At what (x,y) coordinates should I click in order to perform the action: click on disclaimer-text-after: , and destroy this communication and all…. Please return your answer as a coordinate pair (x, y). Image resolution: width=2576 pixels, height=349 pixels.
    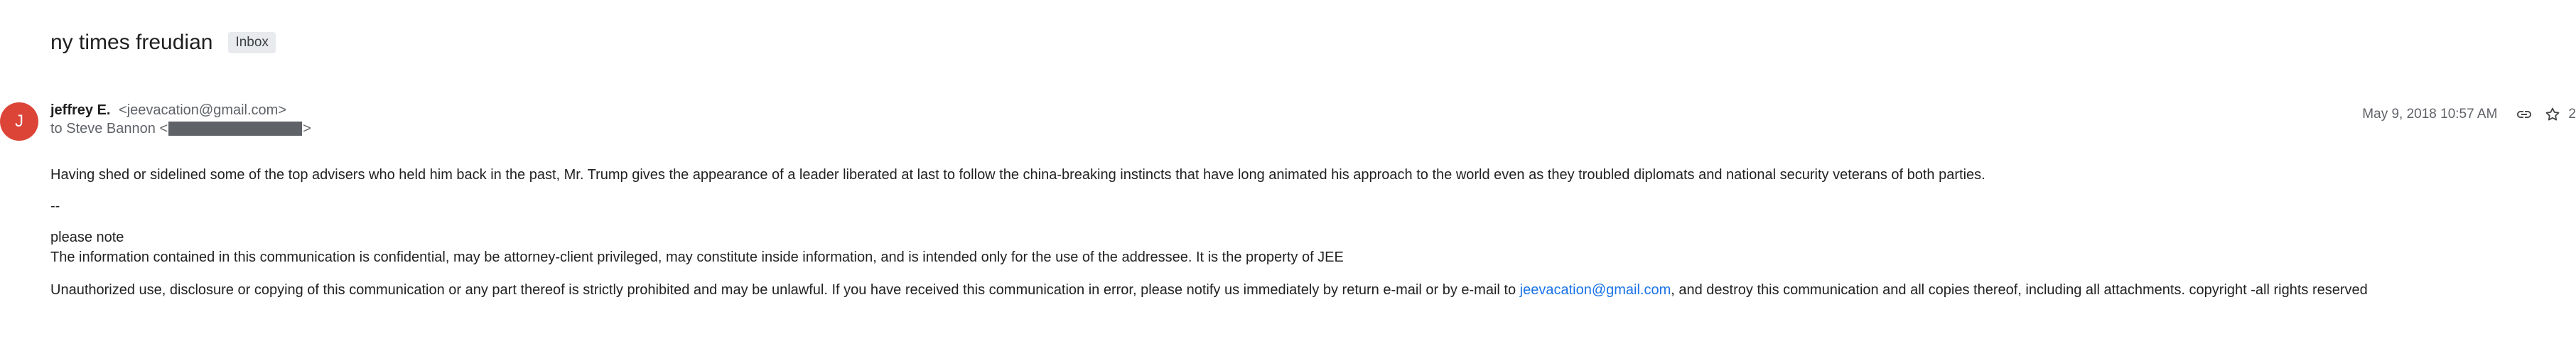
    Looking at the image, I should click on (2020, 290).